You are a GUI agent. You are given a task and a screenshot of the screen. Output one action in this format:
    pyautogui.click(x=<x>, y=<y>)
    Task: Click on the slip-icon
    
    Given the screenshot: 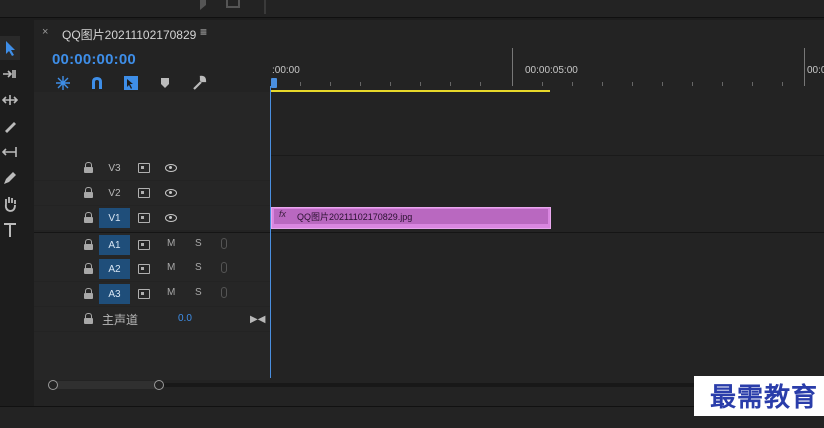 What is the action you would take?
    pyautogui.click(x=9, y=152)
    